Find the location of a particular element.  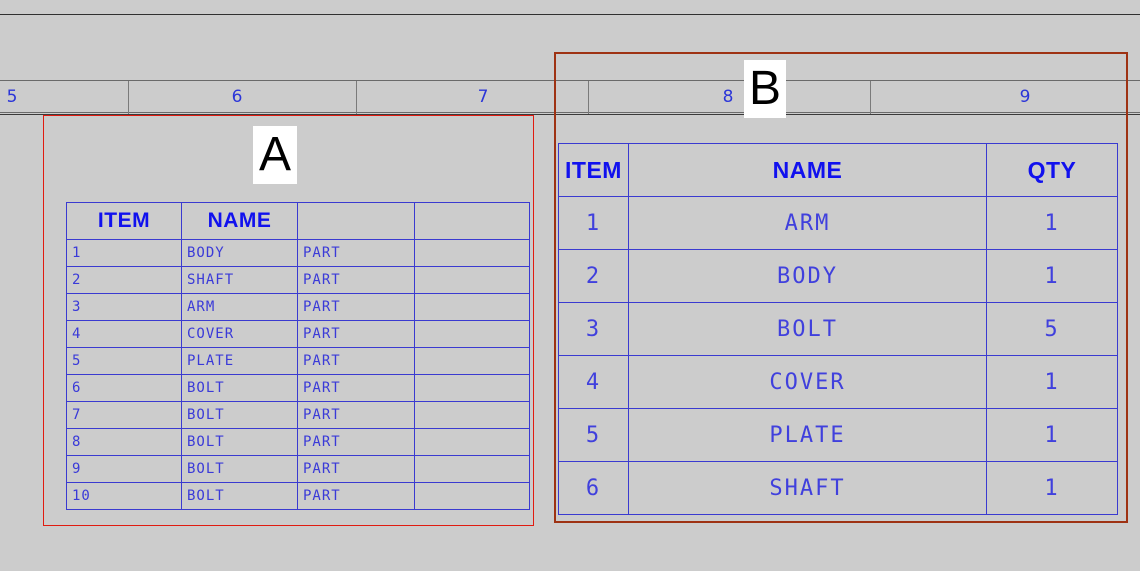

ruler-label-5: 5 is located at coordinates (12, 97).